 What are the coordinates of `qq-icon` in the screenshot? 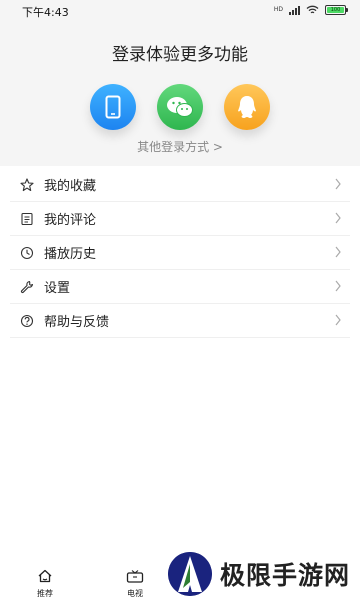 It's located at (247, 107).